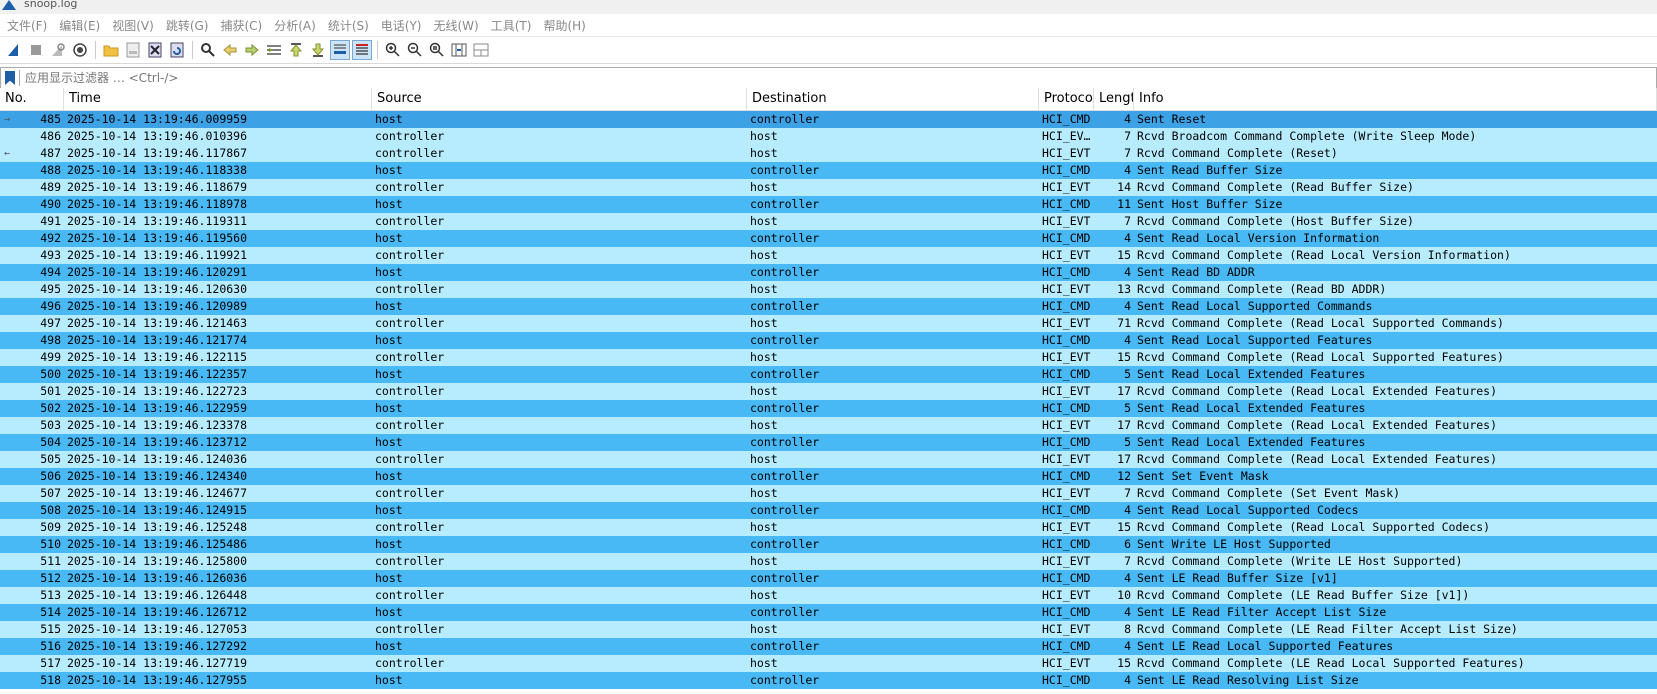 This screenshot has width=1657, height=694. What do you see at coordinates (1124, 527) in the screenshot?
I see `packet-length-text: 15` at bounding box center [1124, 527].